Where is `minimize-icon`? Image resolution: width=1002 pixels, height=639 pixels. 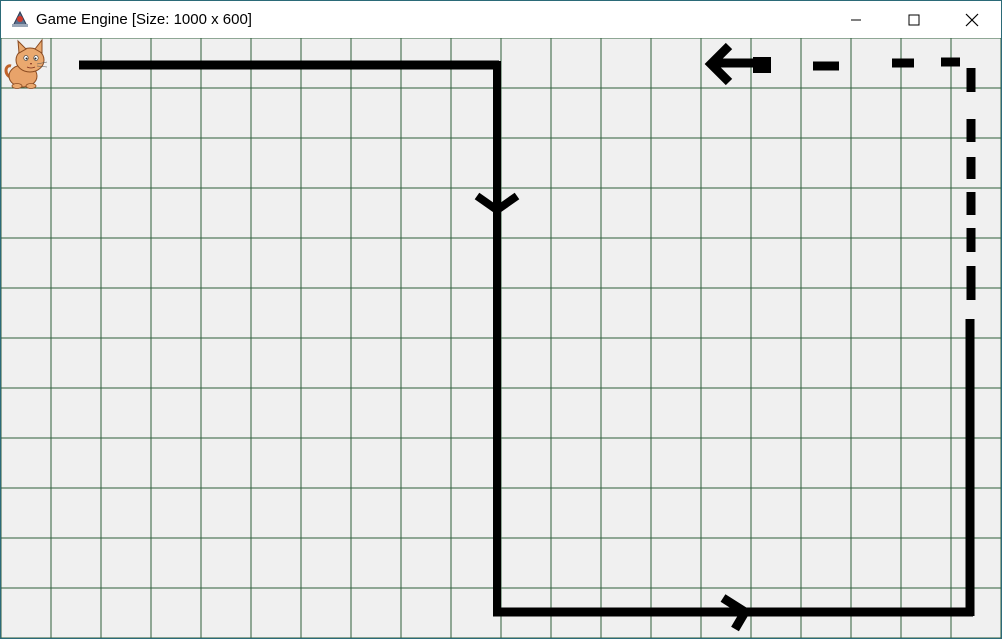
minimize-icon is located at coordinates (856, 19).